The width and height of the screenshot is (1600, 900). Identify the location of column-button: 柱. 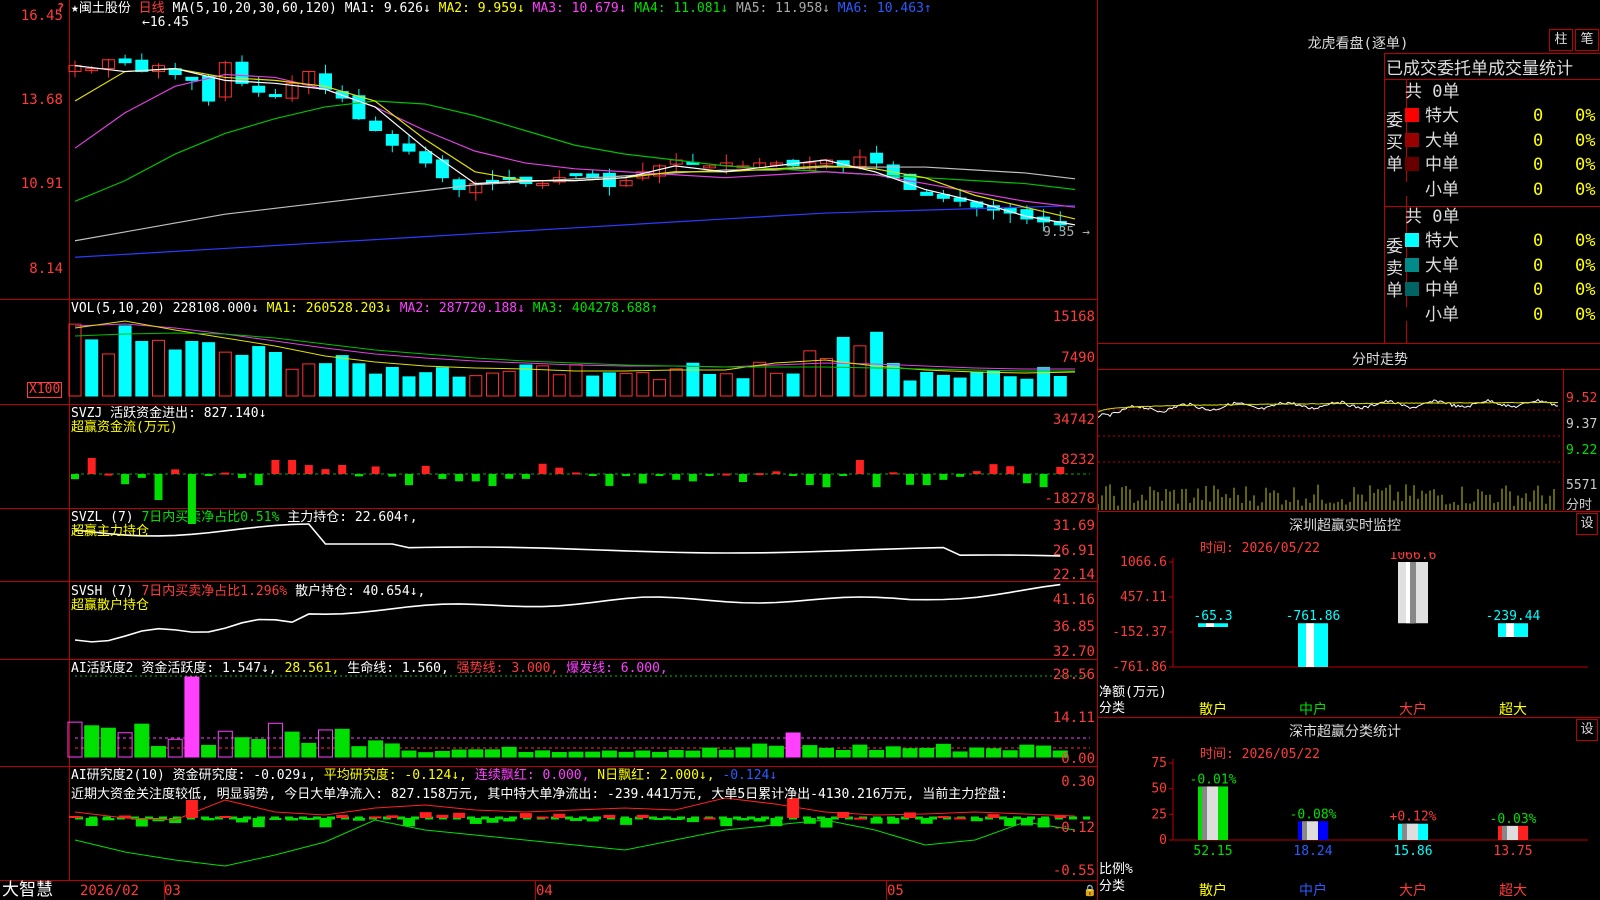
(1561, 40).